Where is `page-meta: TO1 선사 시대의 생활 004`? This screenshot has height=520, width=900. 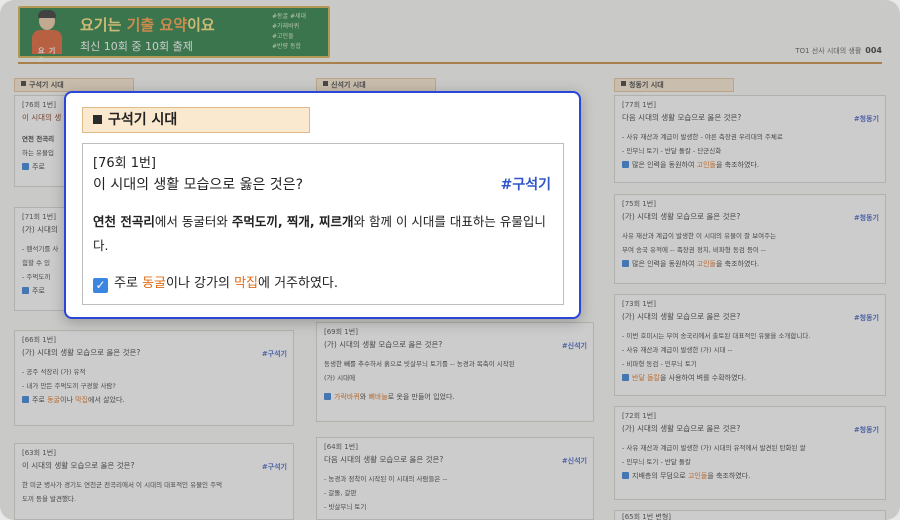 page-meta: TO1 선사 시대의 생활 004 is located at coordinates (838, 50).